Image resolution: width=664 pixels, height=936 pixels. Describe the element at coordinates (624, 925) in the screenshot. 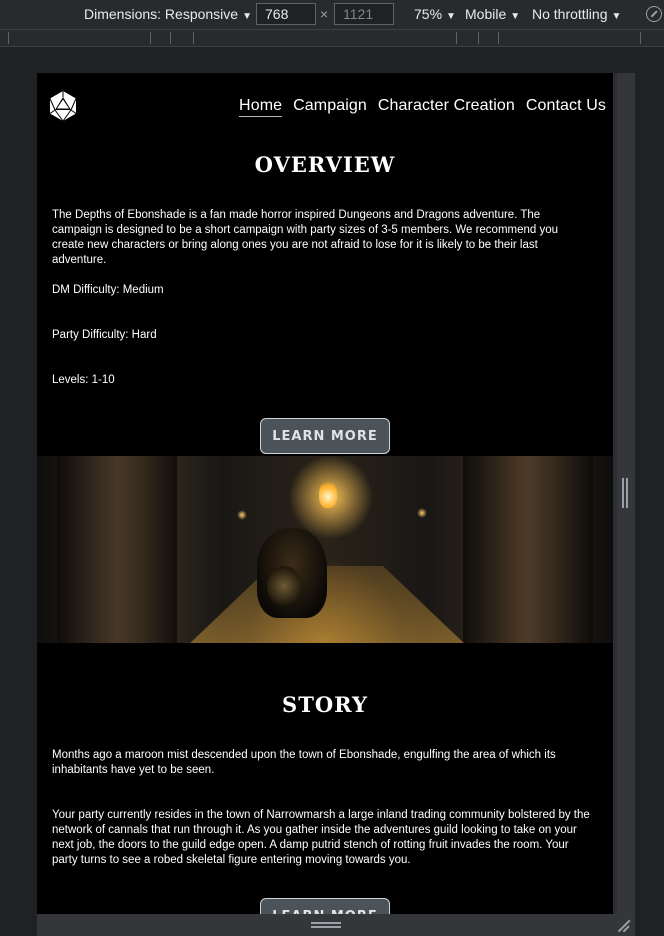

I see `resize-corner-icon` at that location.